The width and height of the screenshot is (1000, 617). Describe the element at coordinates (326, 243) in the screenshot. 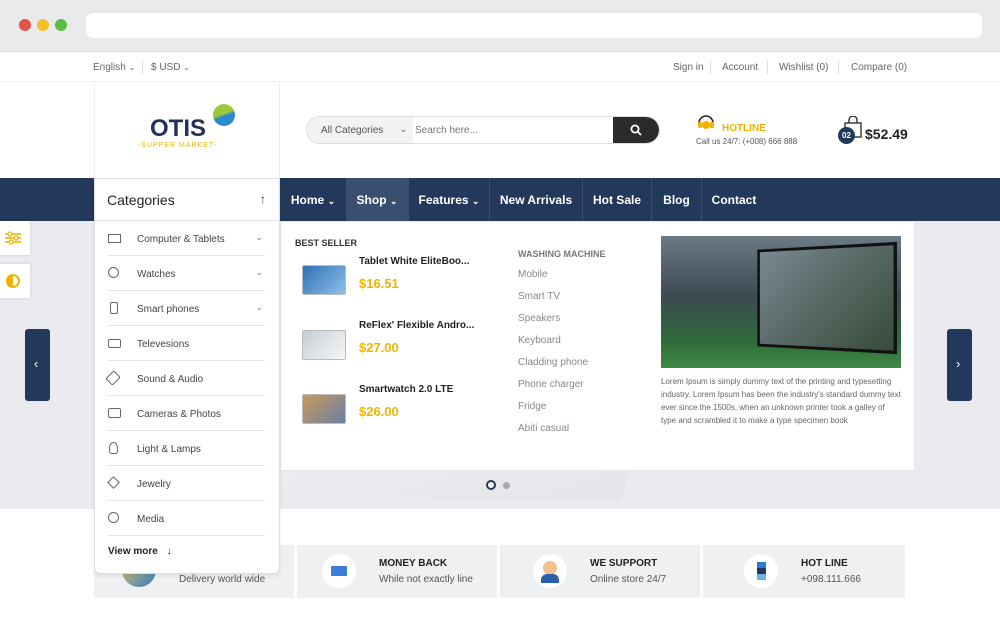

I see `best-seller-title: BEST SELLER` at that location.